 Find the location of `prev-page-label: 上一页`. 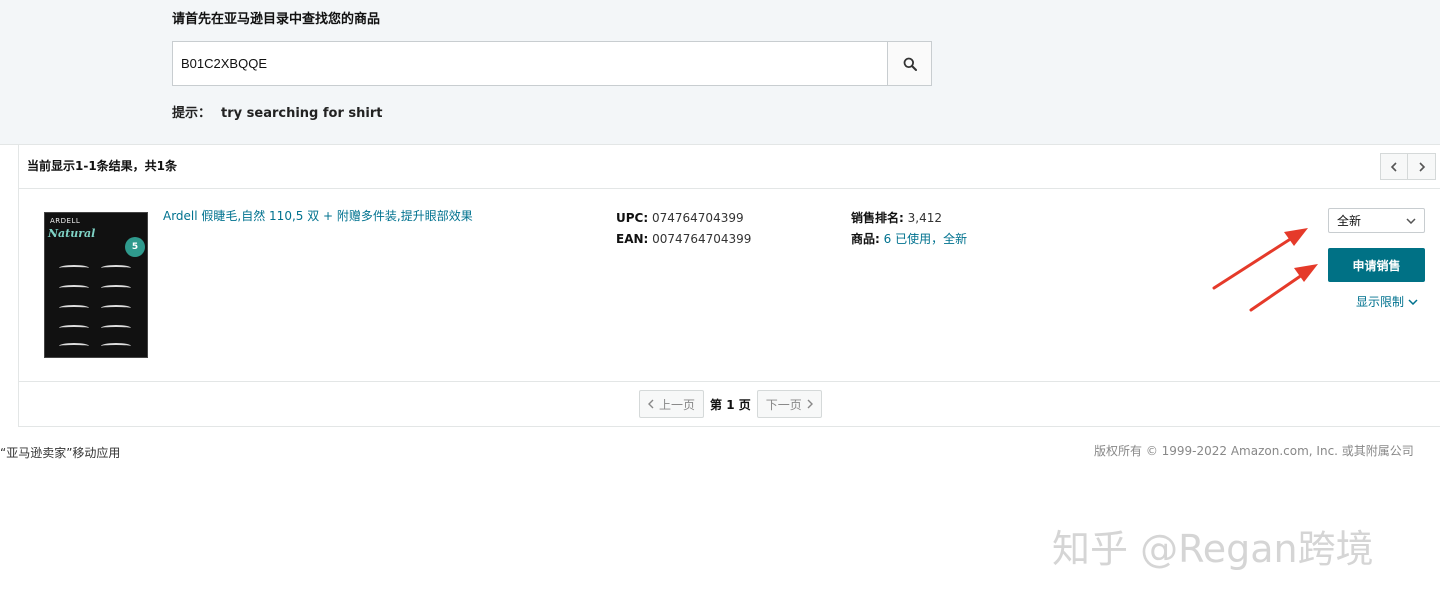

prev-page-label: 上一页 is located at coordinates (677, 404).